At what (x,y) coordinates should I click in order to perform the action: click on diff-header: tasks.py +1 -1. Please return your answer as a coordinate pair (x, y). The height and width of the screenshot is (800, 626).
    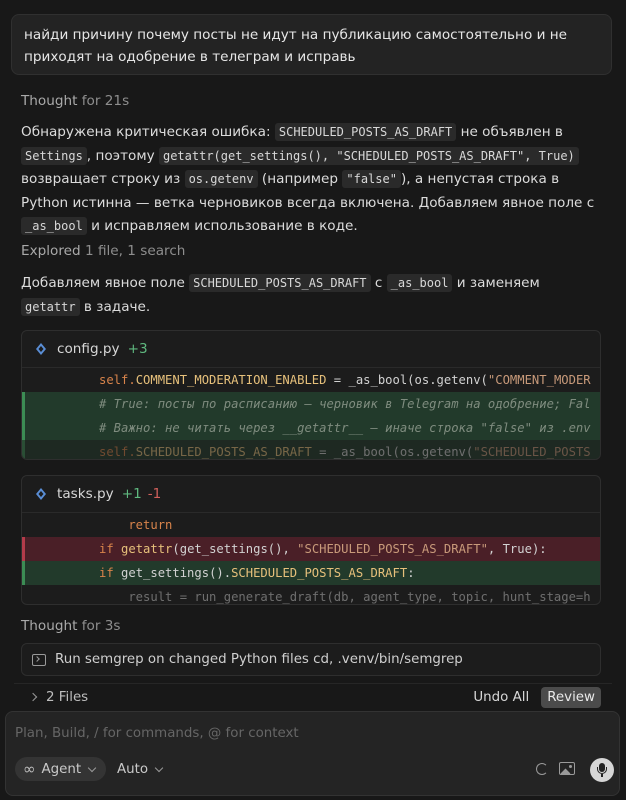
    Looking at the image, I should click on (311, 494).